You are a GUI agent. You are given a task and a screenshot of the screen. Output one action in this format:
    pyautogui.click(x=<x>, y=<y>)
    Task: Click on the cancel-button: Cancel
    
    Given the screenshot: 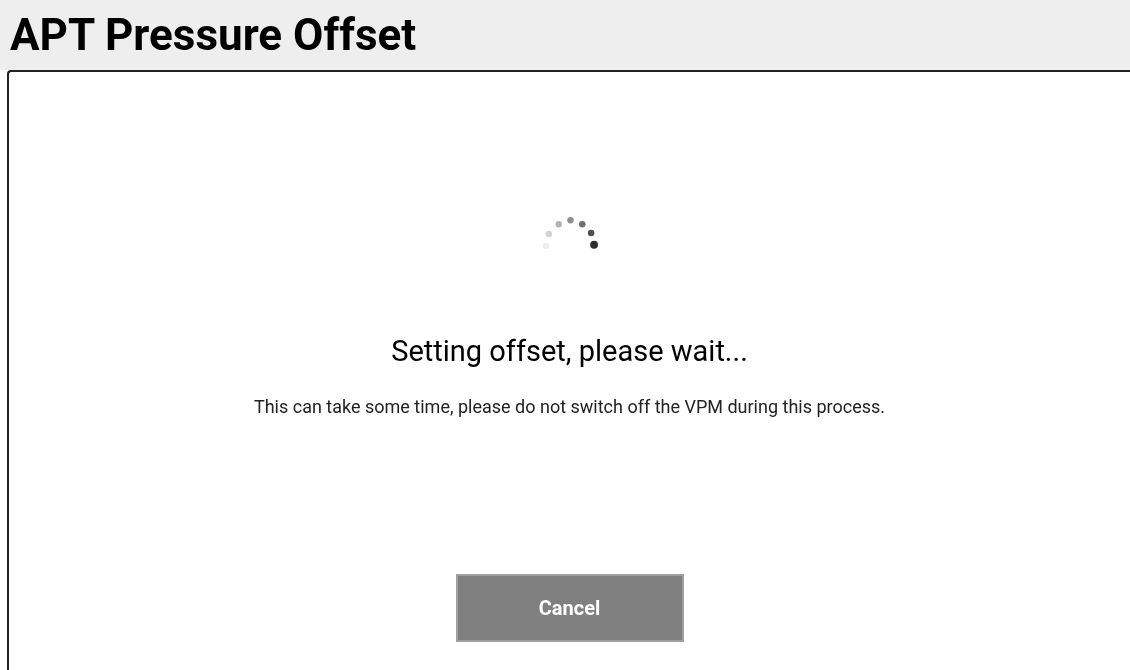 What is the action you would take?
    pyautogui.click(x=569, y=608)
    